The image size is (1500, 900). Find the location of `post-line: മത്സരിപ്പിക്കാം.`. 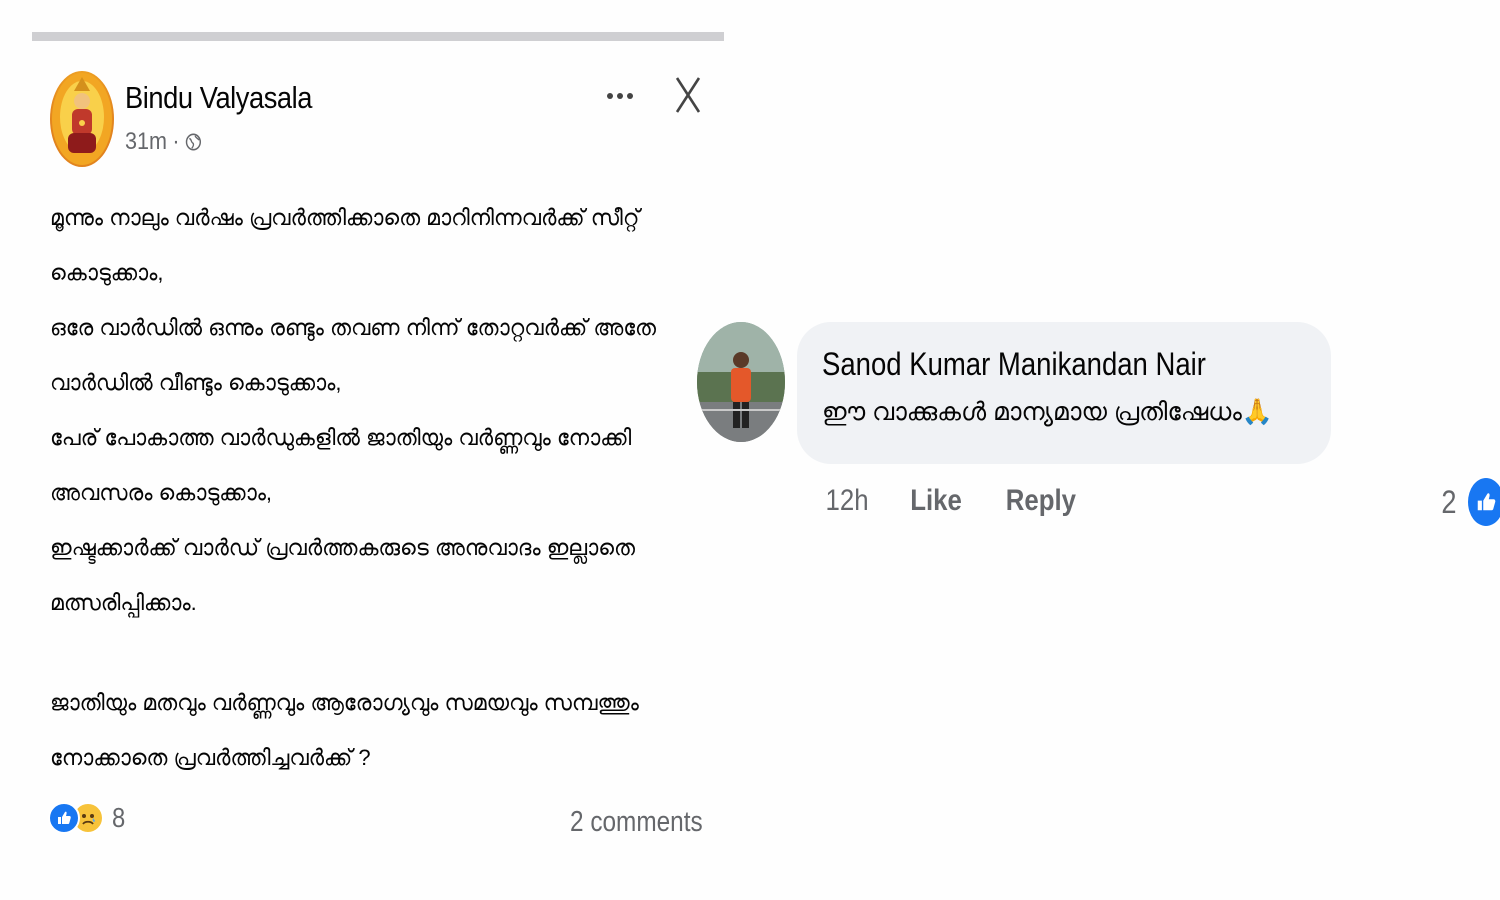

post-line: മത്സരിപ്പിക്കാം. is located at coordinates (123, 602).